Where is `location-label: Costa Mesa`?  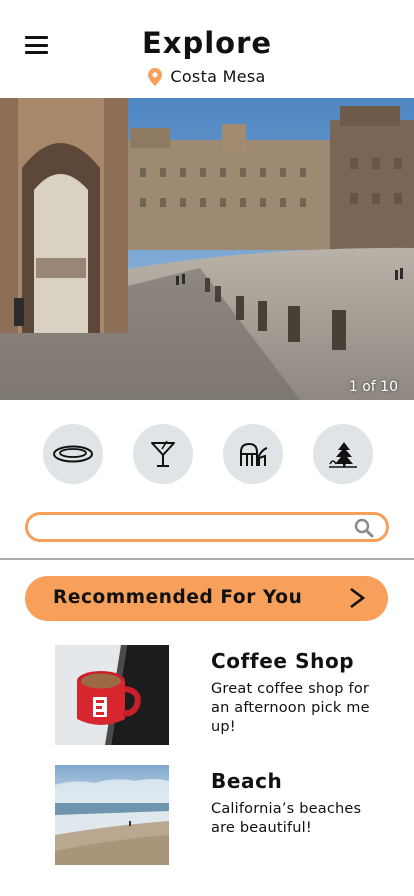
location-label: Costa Mesa is located at coordinates (218, 76).